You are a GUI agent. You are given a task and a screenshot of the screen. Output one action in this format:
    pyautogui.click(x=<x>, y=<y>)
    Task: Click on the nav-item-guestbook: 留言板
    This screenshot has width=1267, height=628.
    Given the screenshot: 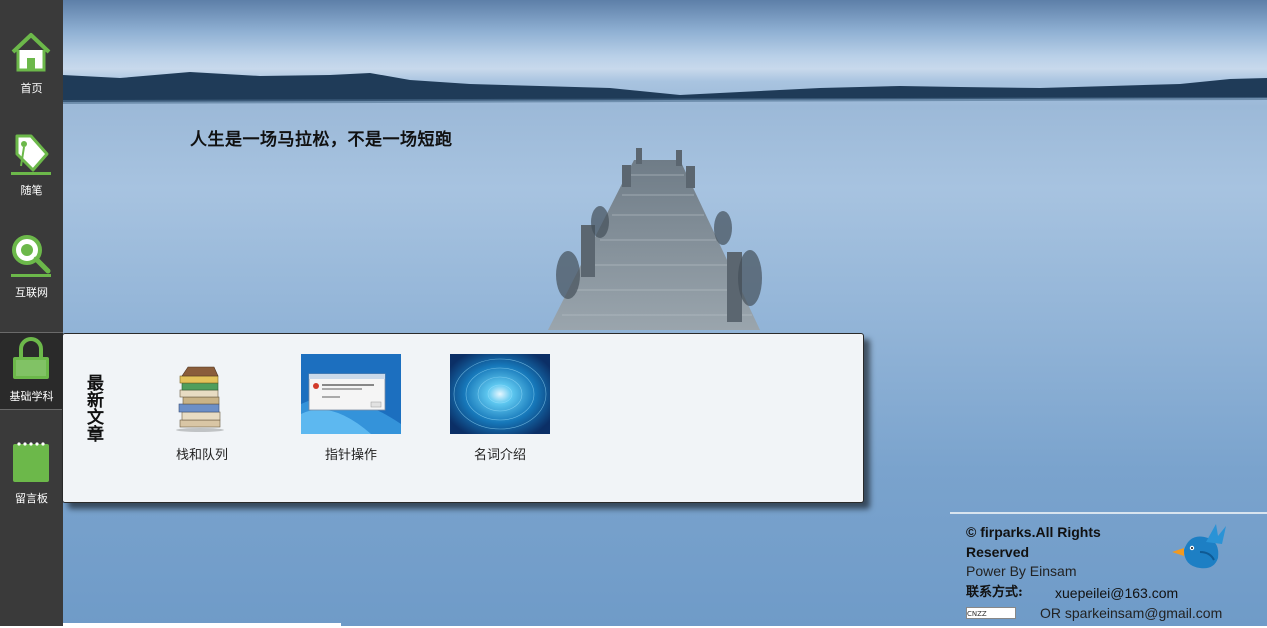 What is the action you would take?
    pyautogui.click(x=31, y=460)
    